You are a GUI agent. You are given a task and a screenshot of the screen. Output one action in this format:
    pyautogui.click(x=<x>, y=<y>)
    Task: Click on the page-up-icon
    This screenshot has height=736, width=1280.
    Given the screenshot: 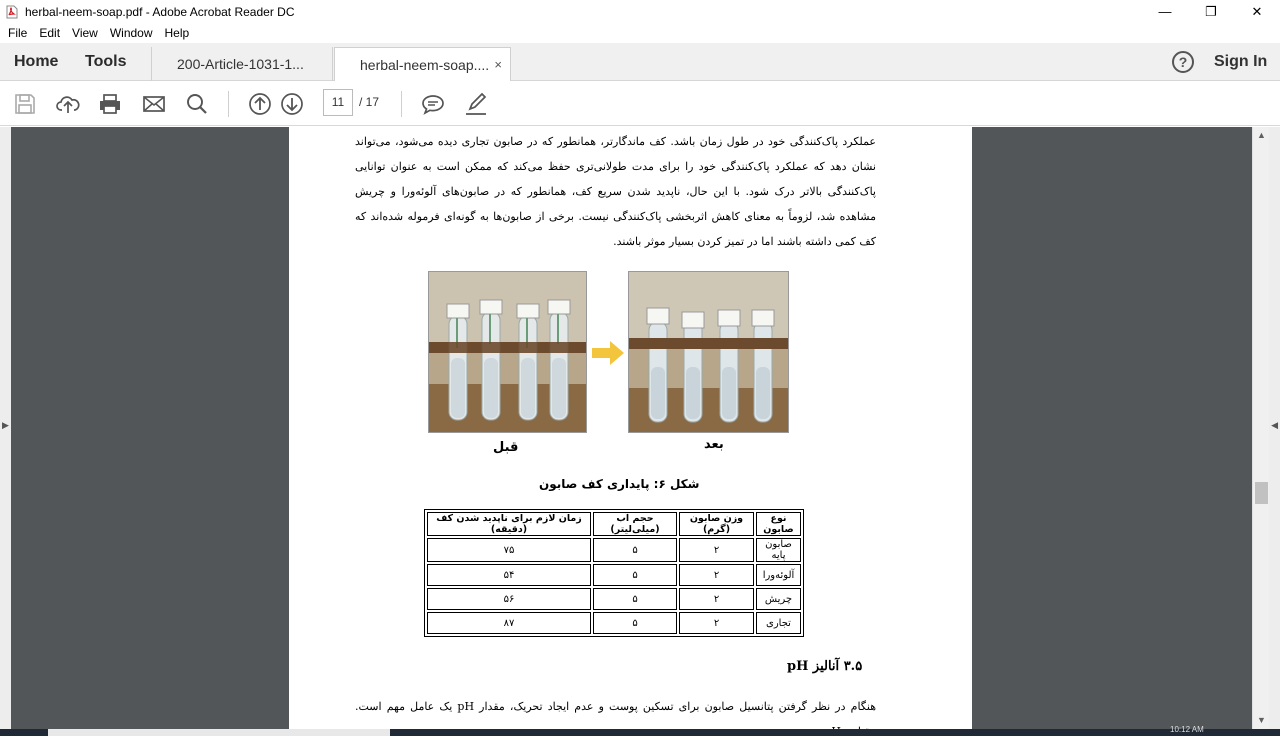 What is the action you would take?
    pyautogui.click(x=260, y=104)
    